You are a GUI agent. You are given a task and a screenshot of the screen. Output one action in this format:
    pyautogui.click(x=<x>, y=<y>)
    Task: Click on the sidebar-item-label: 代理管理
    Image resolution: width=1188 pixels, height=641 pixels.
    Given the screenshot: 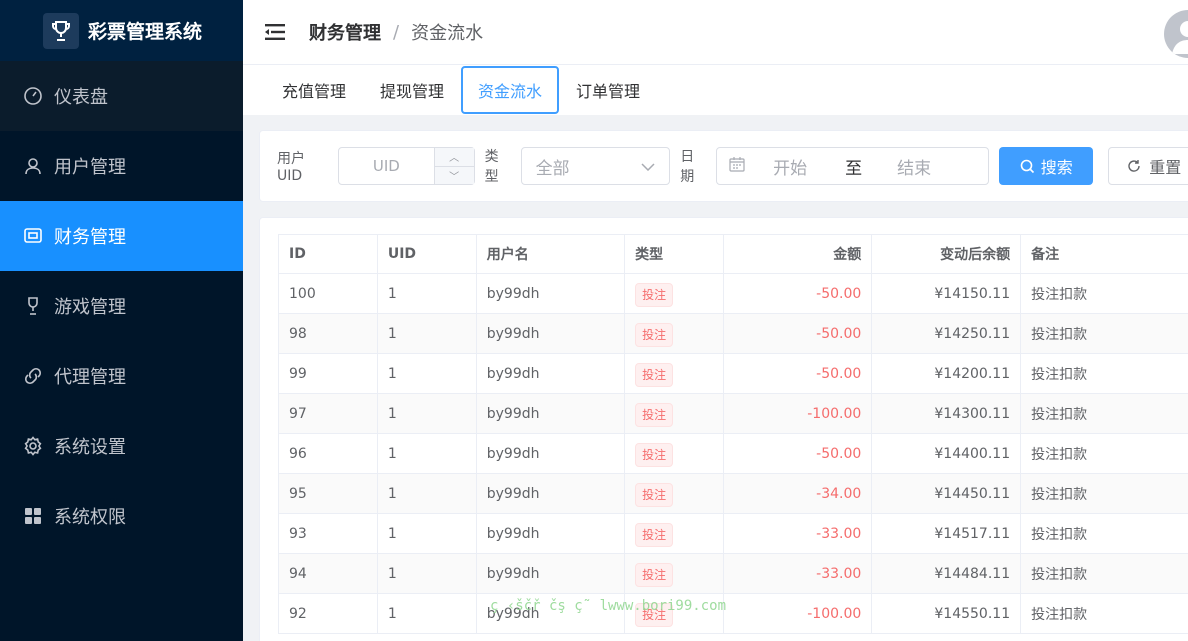 What is the action you would take?
    pyautogui.click(x=90, y=377)
    